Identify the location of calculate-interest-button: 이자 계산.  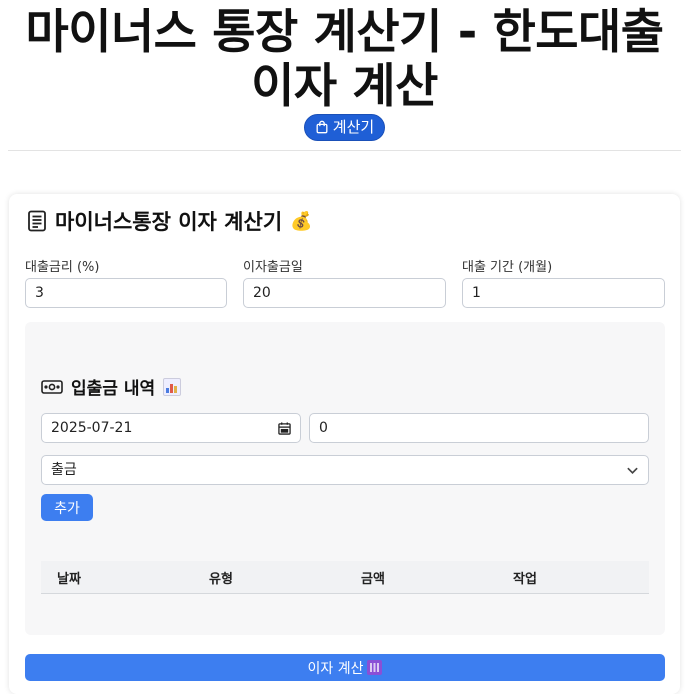
(345, 667).